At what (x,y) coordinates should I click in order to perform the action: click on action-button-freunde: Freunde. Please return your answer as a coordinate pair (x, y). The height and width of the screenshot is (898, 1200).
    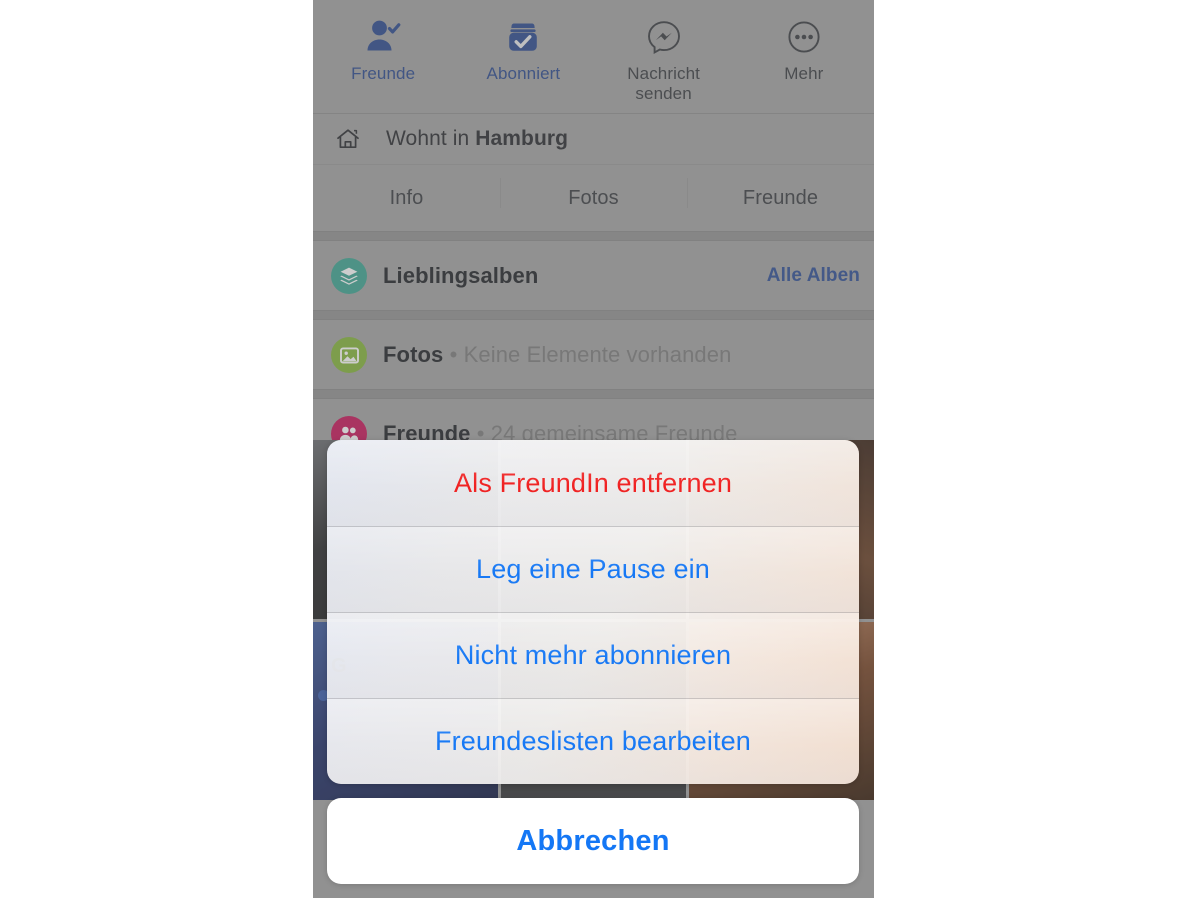
    Looking at the image, I should click on (383, 42).